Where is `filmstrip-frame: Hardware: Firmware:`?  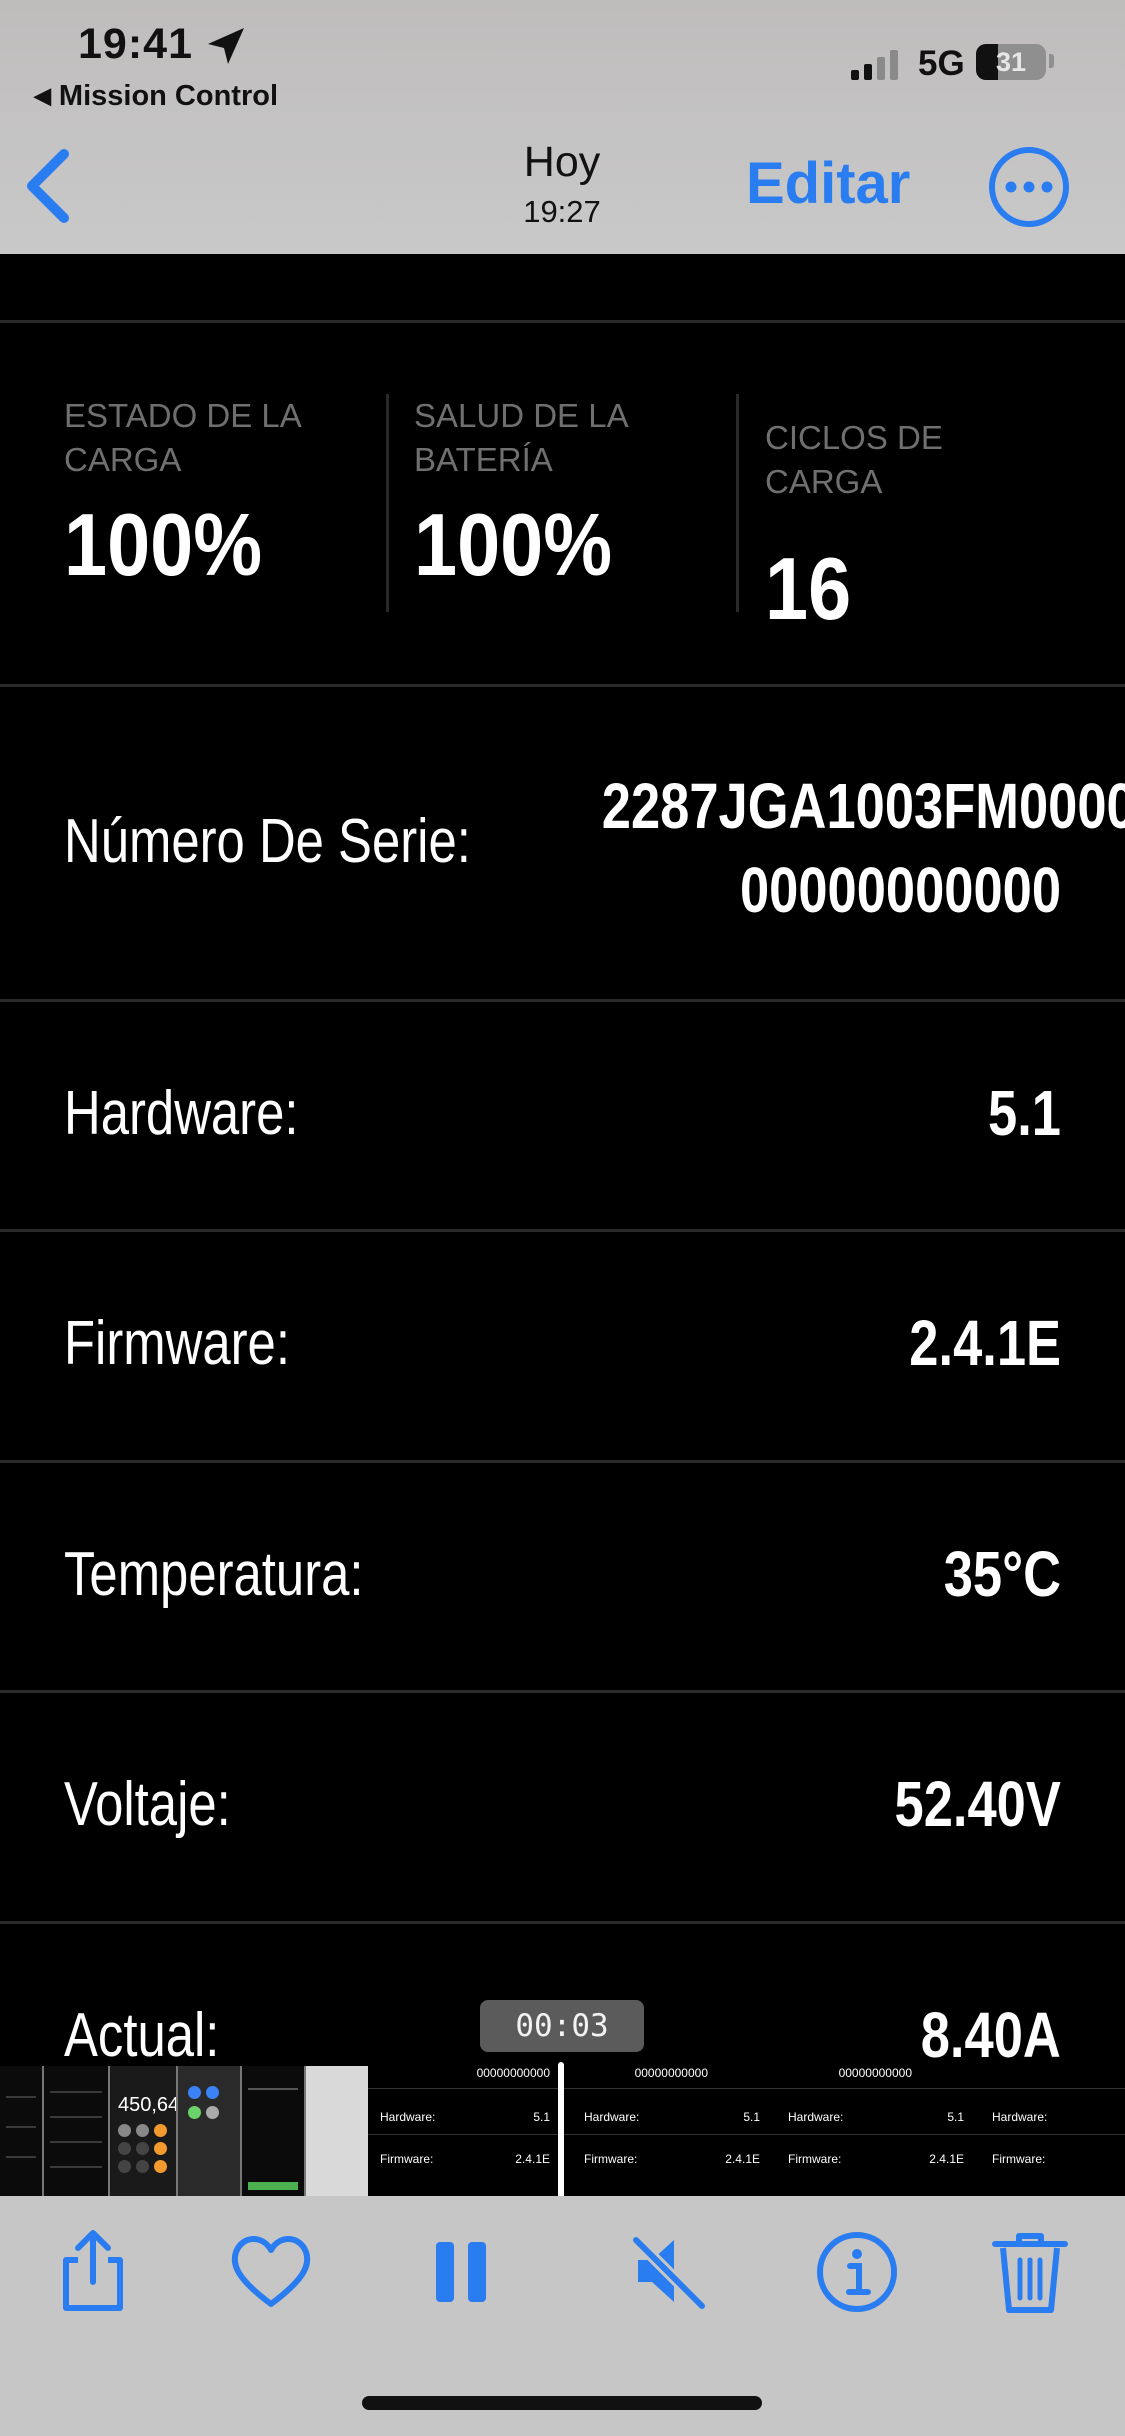 filmstrip-frame: Hardware: Firmware: is located at coordinates (1048, 2131).